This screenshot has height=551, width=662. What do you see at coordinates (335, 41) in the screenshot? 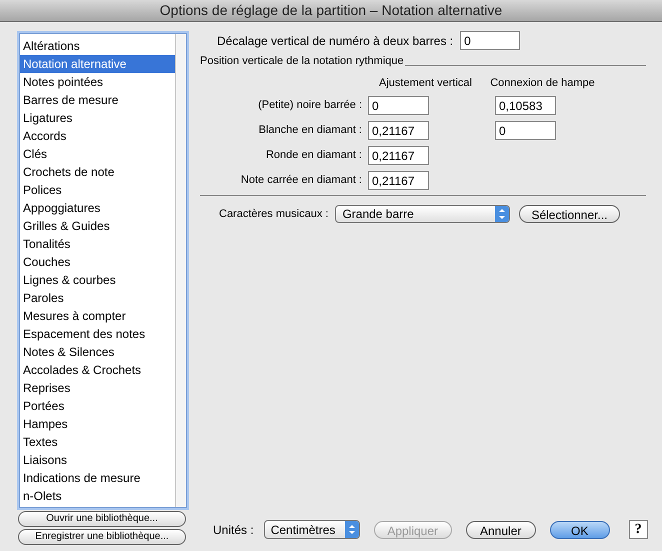
I see `field-label: Décalage vertical de numéro à deux barres :` at bounding box center [335, 41].